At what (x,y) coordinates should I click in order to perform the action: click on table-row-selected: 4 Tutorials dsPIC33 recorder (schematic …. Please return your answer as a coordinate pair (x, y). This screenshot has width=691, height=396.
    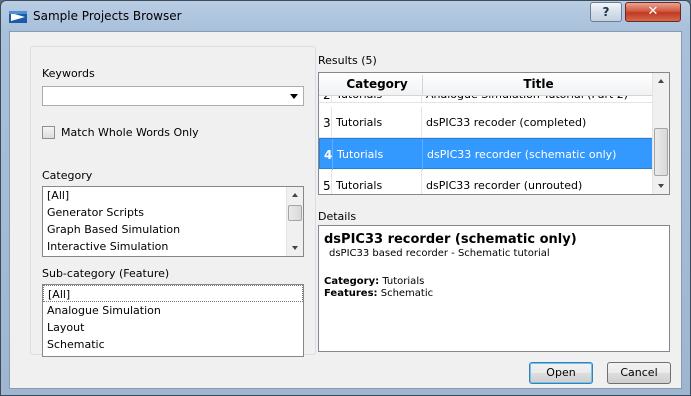
    Looking at the image, I should click on (486, 154).